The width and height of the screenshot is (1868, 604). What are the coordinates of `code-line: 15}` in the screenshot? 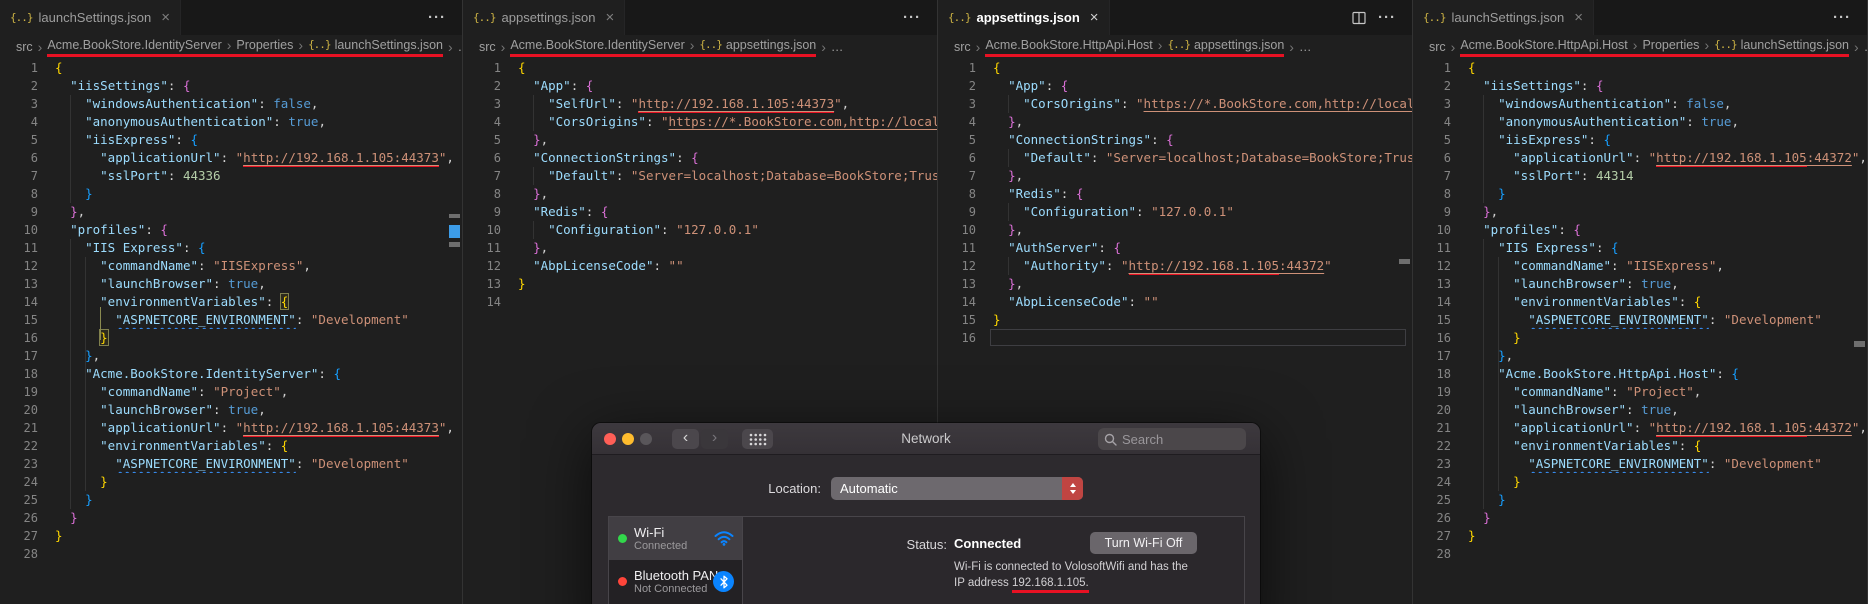 It's located at (1175, 320).